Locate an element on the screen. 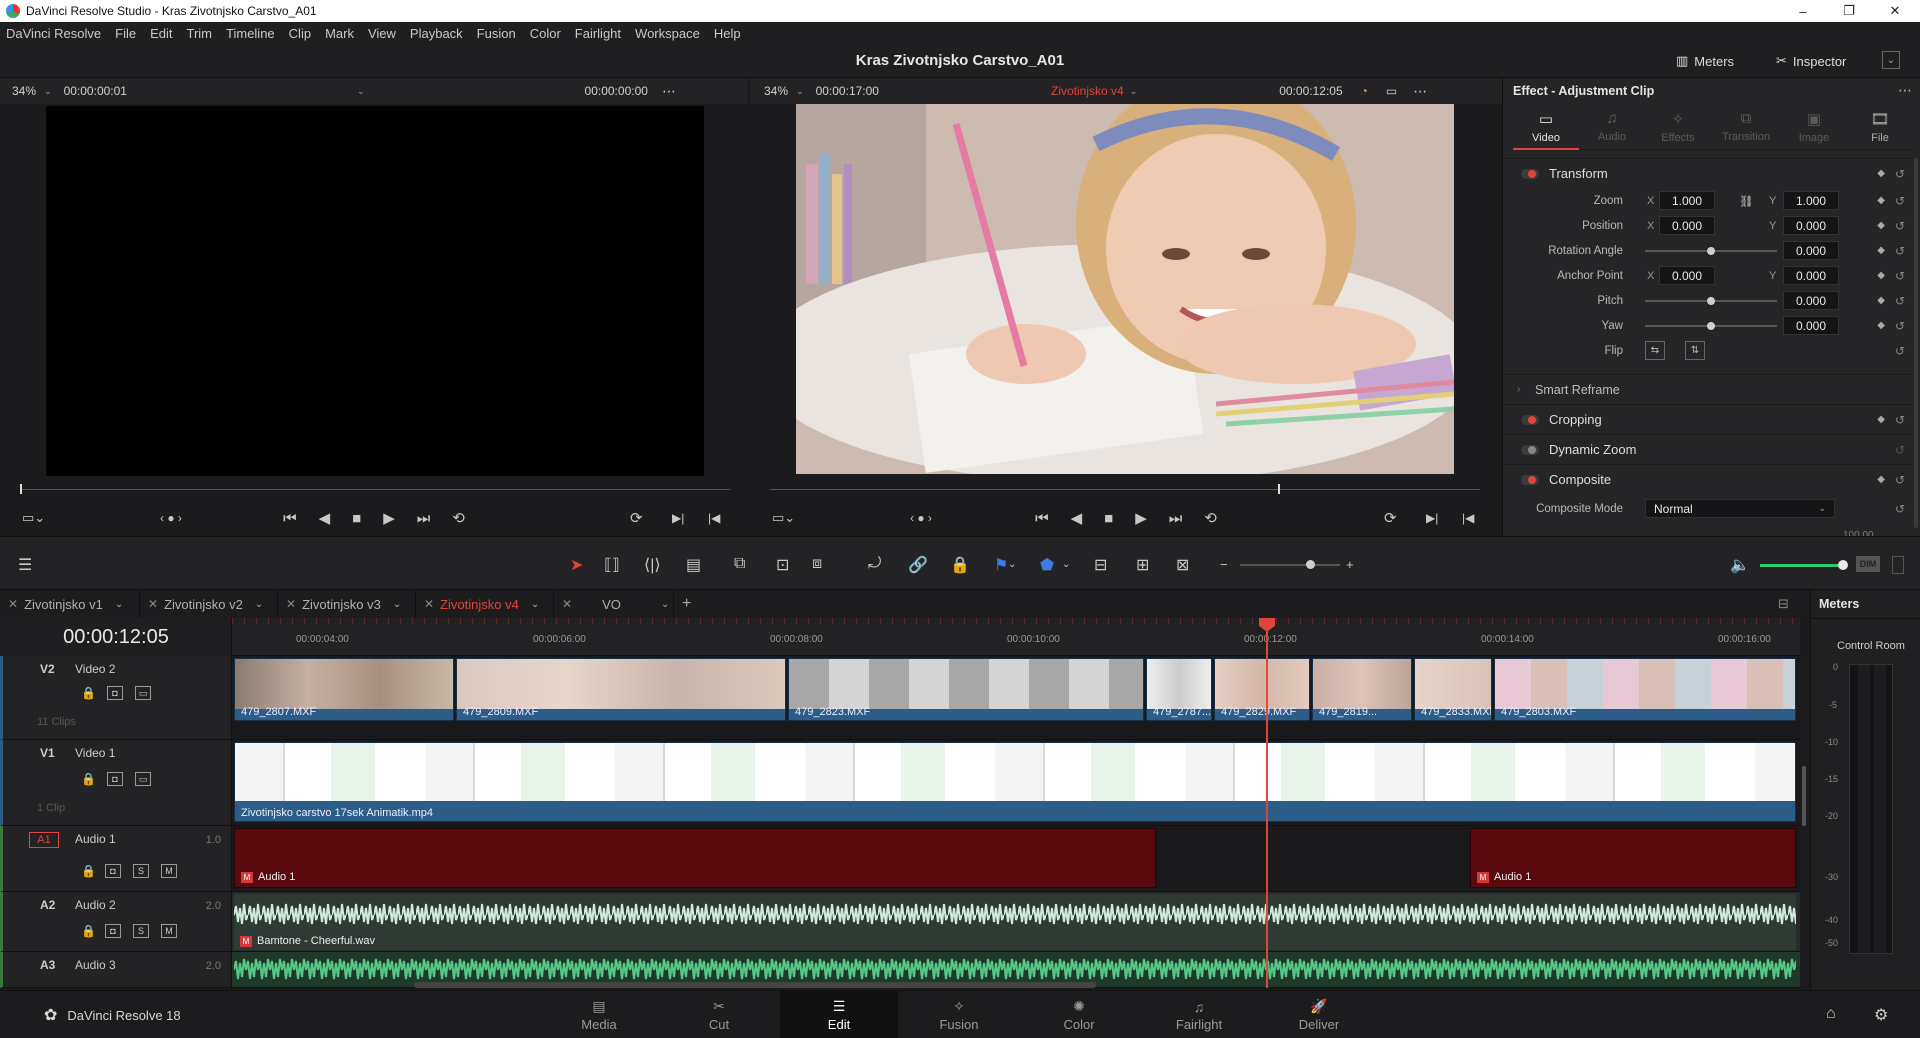 The height and width of the screenshot is (1038, 1920). menu-fairlight: Fairlight is located at coordinates (598, 33).